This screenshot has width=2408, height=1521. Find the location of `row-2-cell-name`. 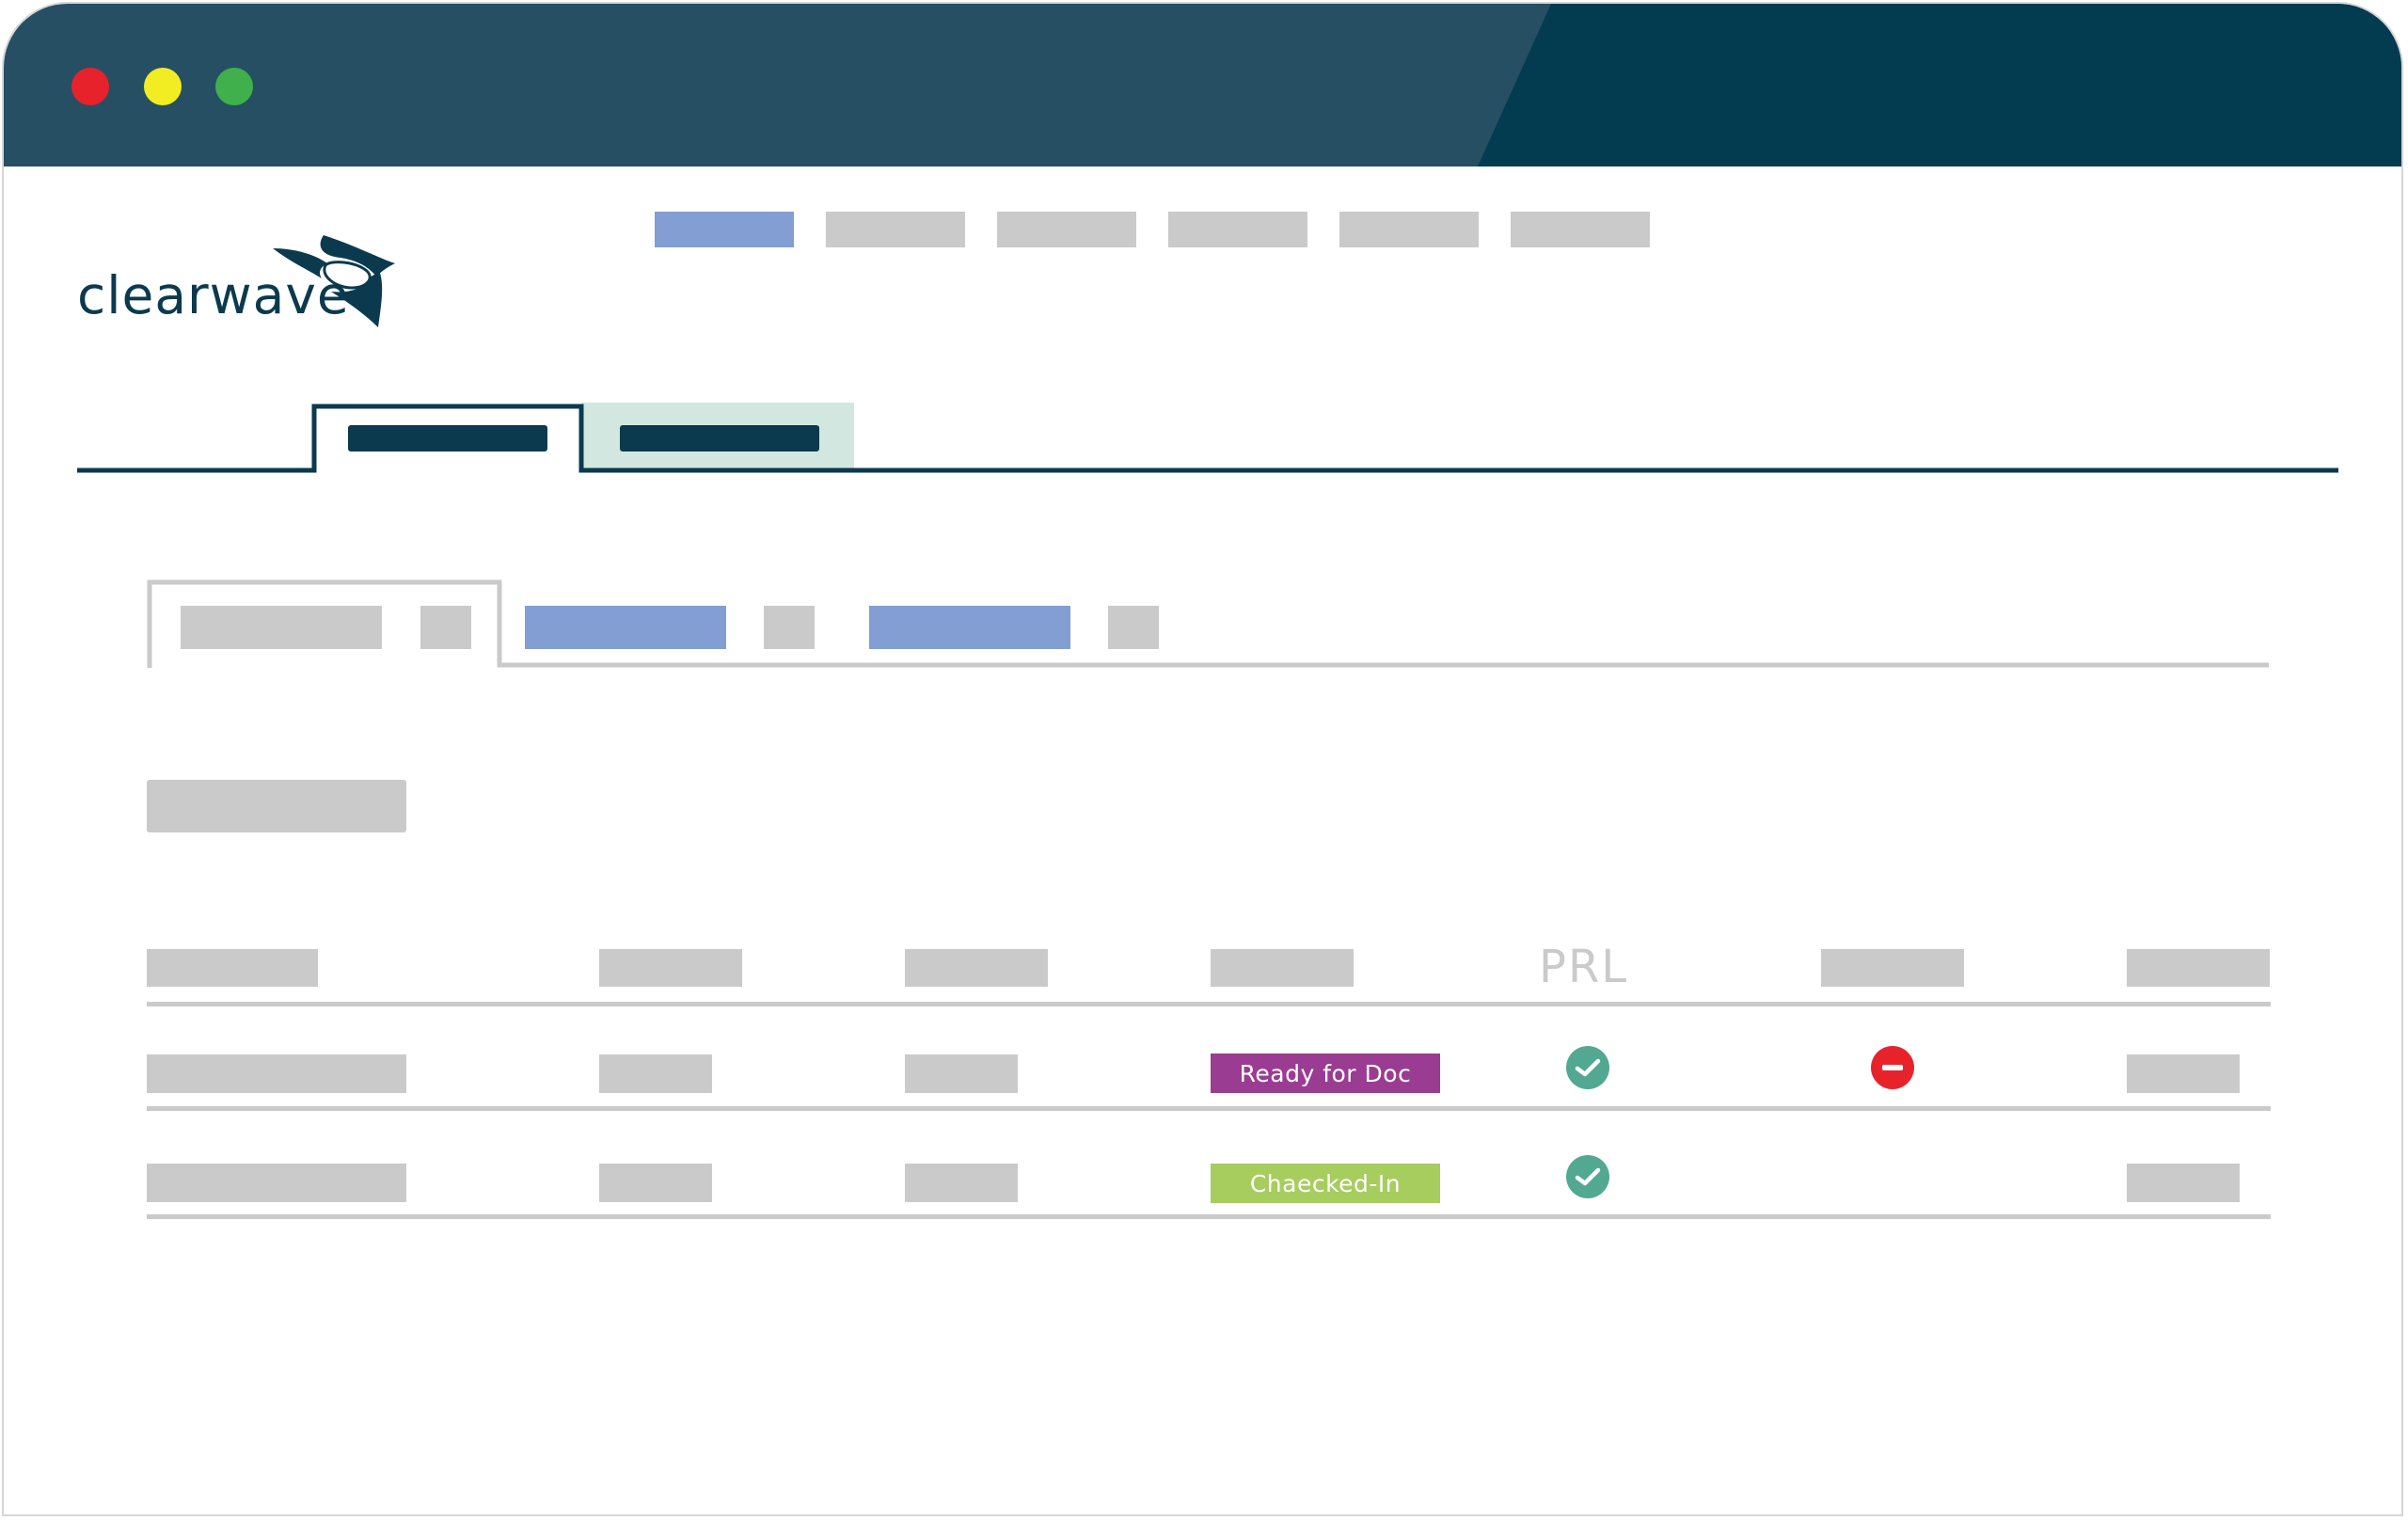

row-2-cell-name is located at coordinates (276, 1183).